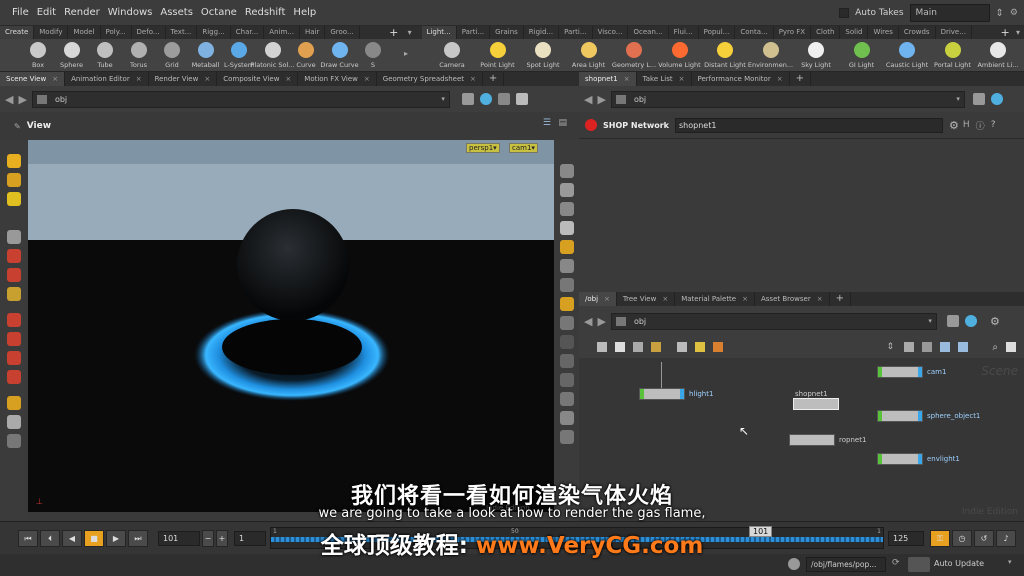  What do you see at coordinates (890, 347) in the screenshot?
I see `stepper-icon: ⇕` at bounding box center [890, 347].